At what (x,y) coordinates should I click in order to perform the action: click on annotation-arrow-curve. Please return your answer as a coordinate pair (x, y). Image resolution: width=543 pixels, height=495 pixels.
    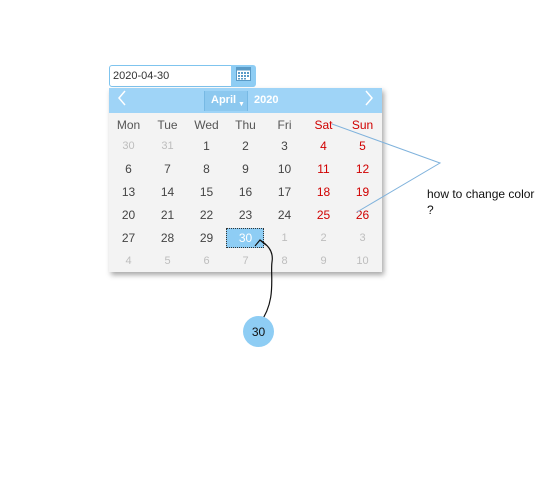
    Looking at the image, I should click on (266, 281).